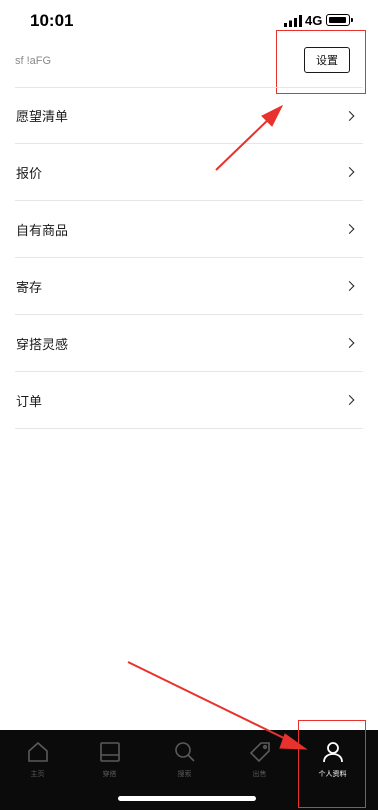 The image size is (378, 810). I want to click on tab-label: 出售, so click(259, 774).